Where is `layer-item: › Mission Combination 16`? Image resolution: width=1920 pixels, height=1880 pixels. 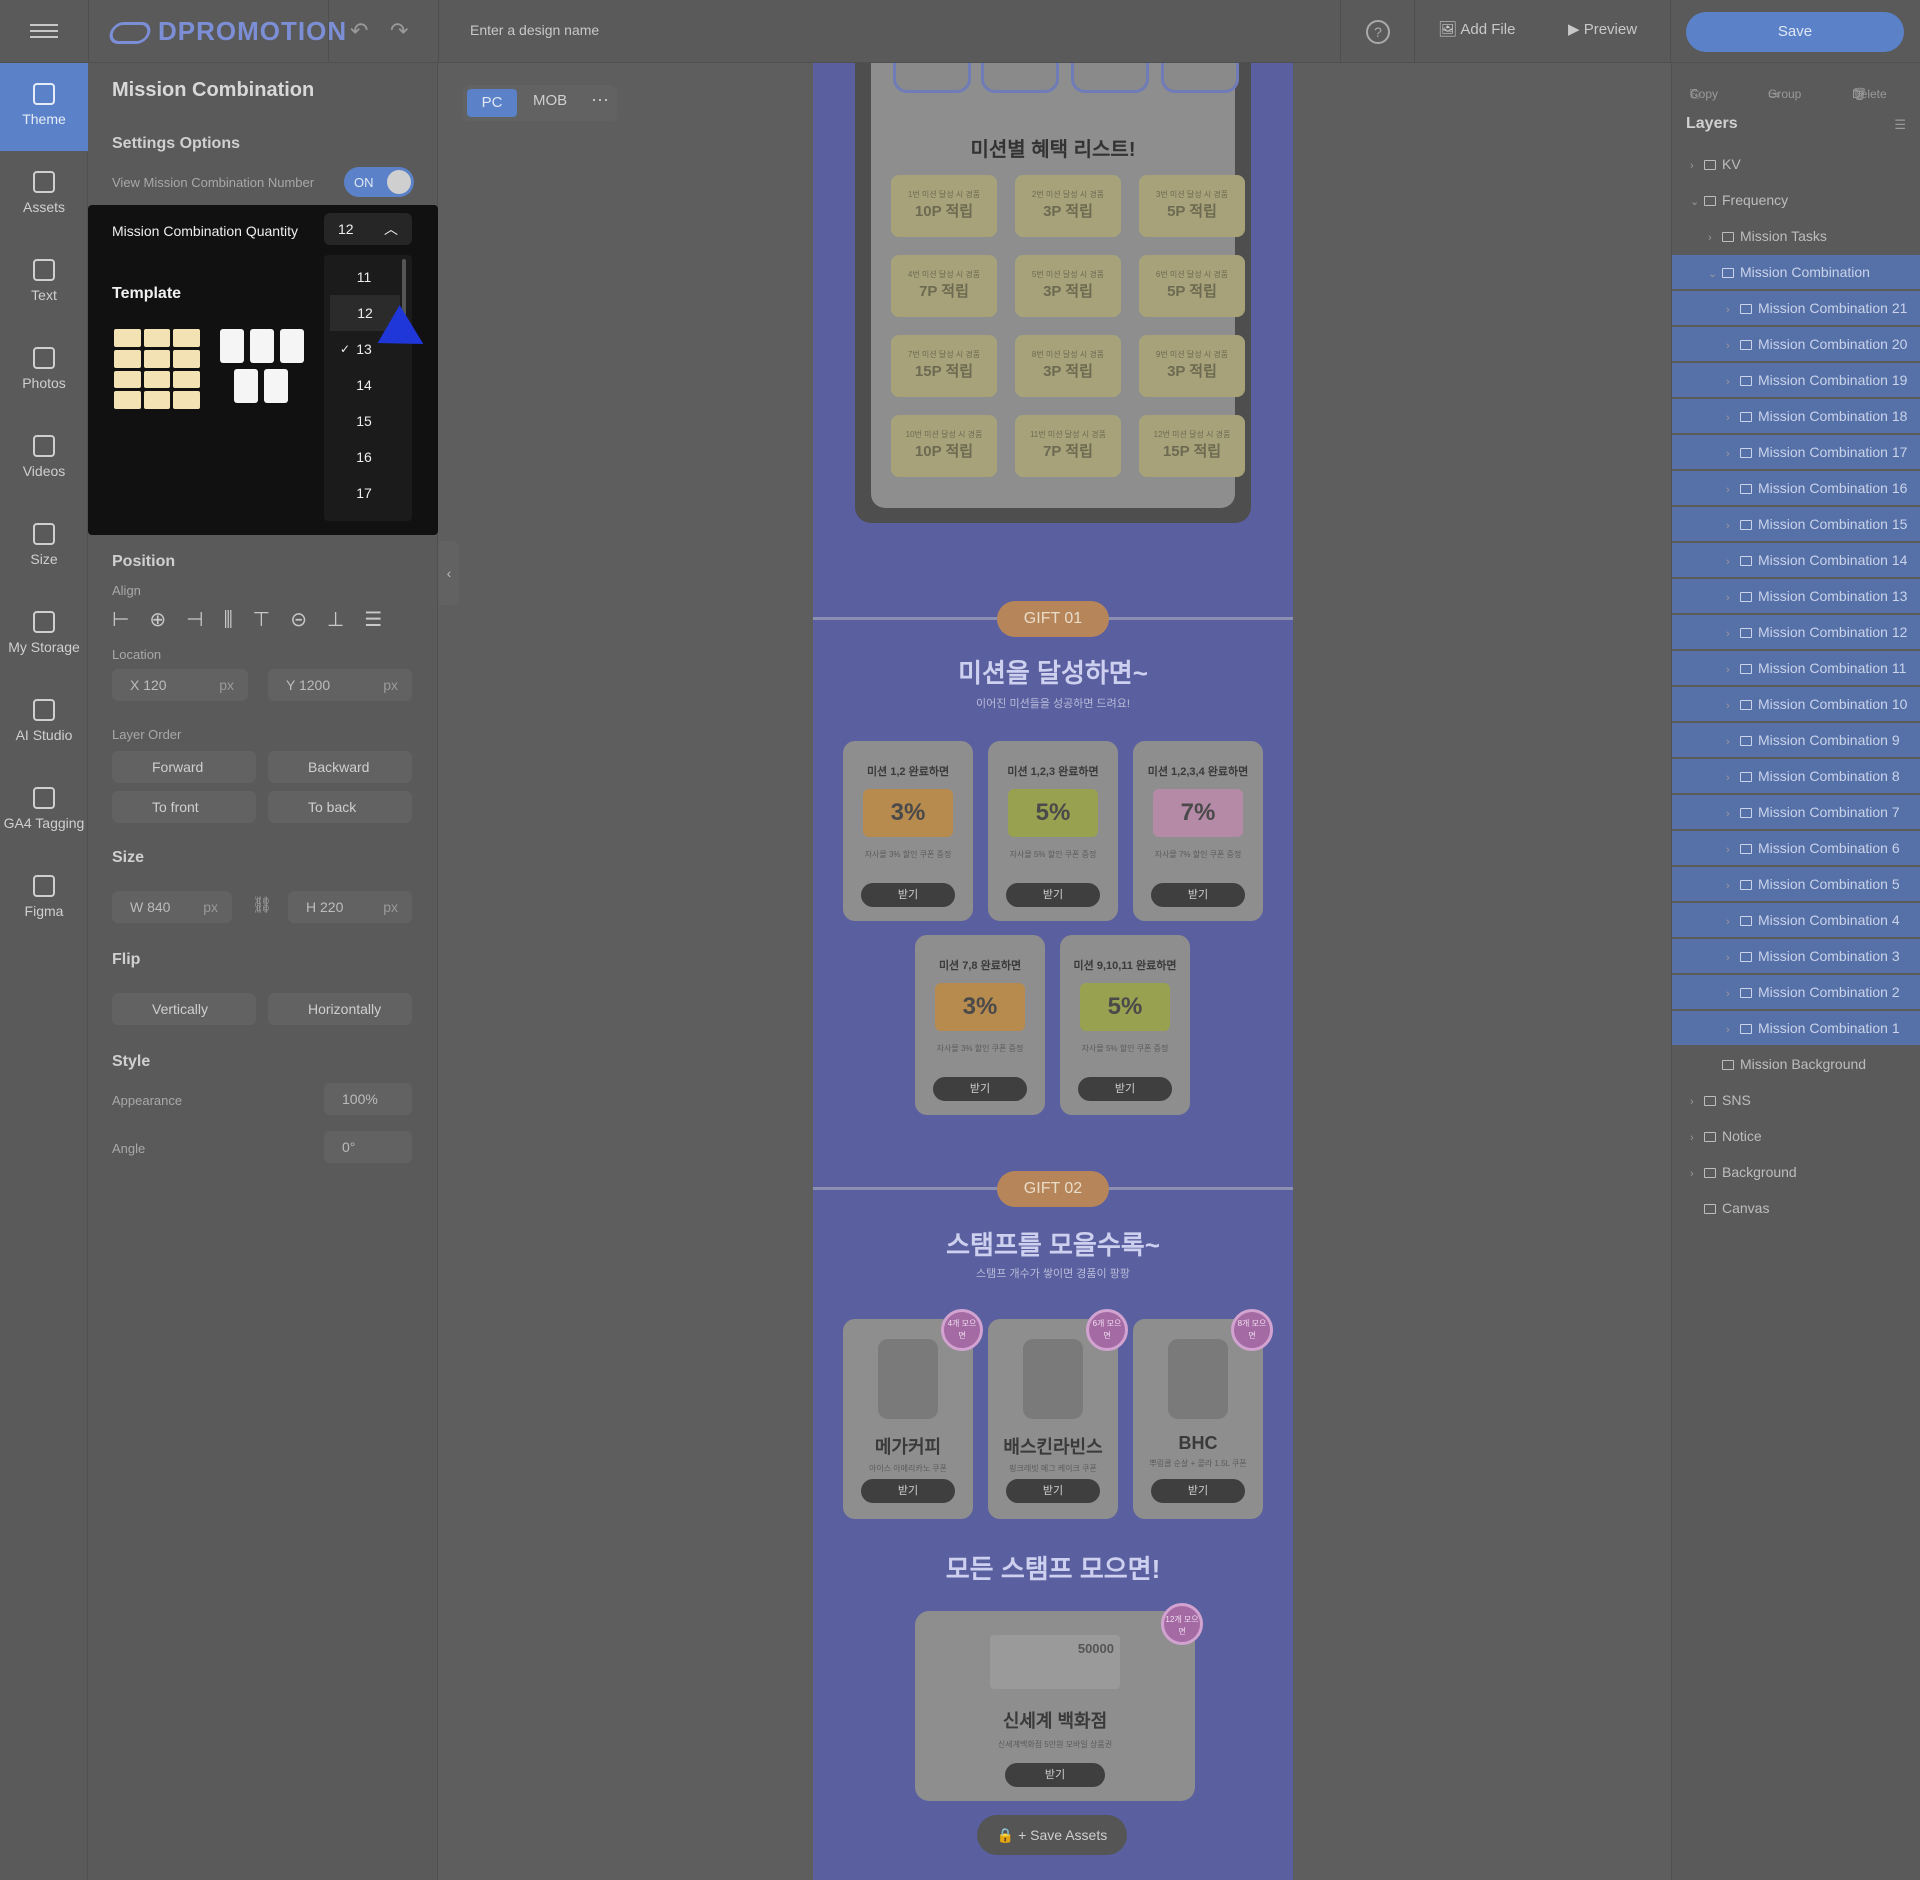
layer-item: › Mission Combination 16 is located at coordinates (1796, 488).